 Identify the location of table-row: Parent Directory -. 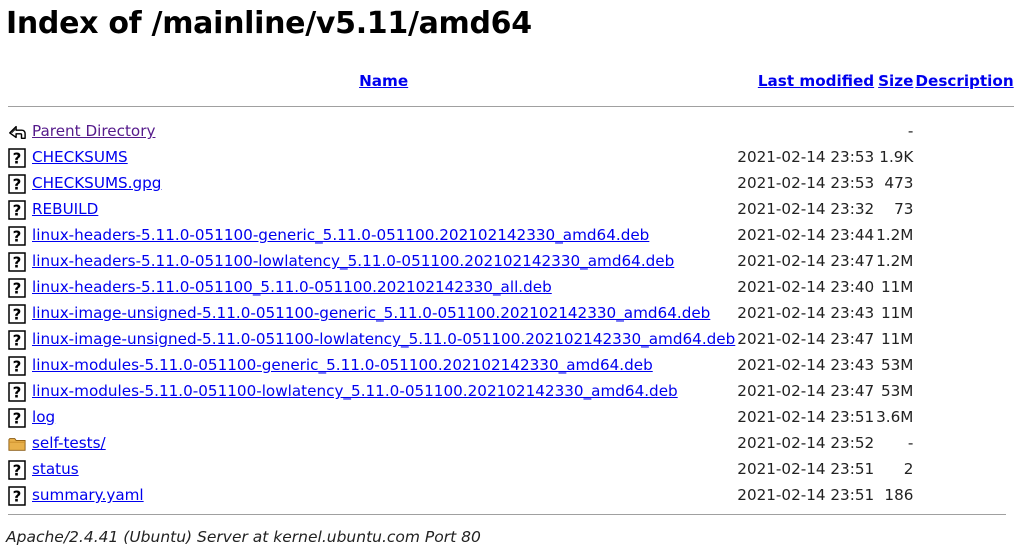
(511, 131).